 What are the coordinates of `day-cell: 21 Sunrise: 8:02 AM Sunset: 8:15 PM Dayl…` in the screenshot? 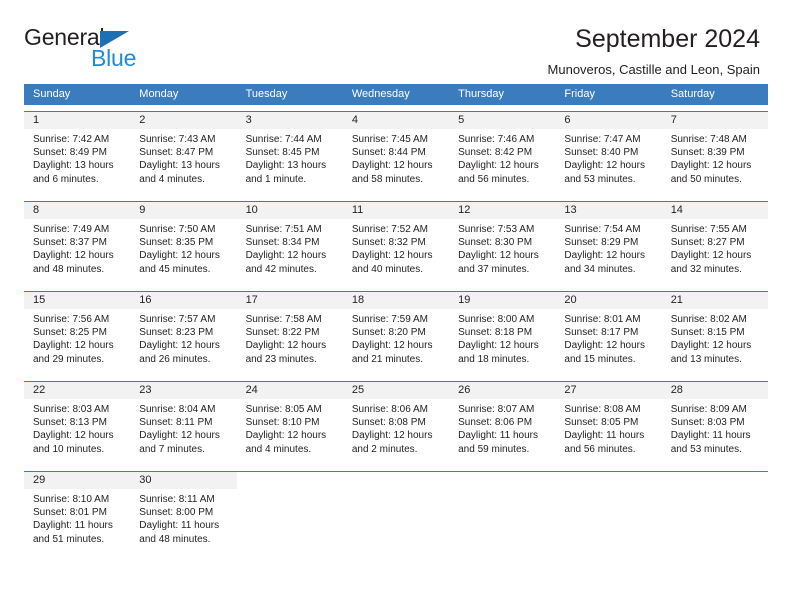 It's located at (714, 333).